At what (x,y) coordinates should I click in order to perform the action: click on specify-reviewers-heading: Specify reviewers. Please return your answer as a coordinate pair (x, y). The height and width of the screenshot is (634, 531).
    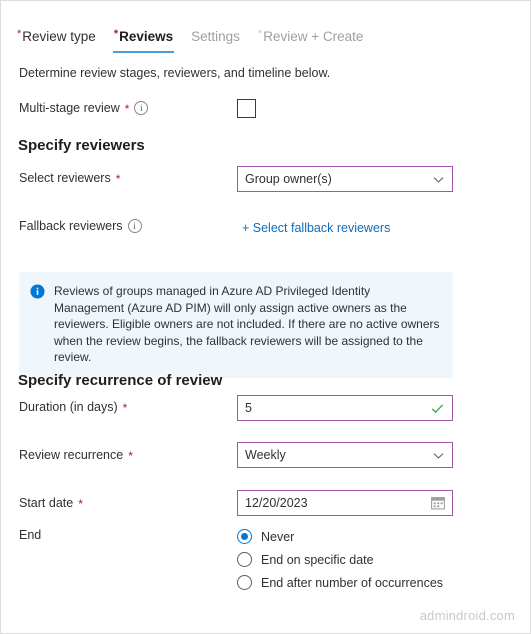
    Looking at the image, I should click on (81, 145).